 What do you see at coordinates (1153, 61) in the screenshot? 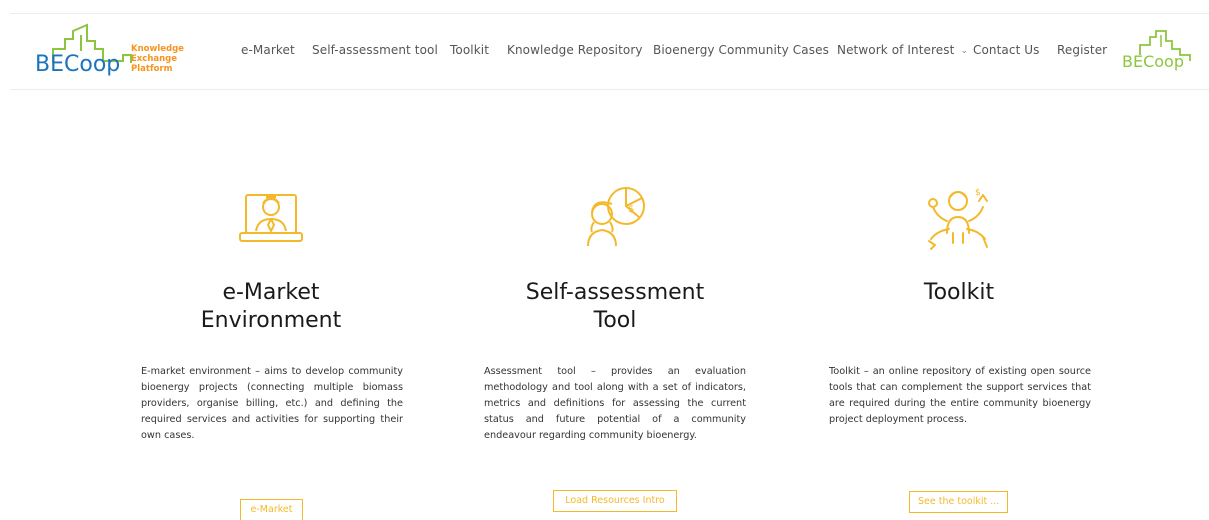
I see `logo-small-text: BECoop` at bounding box center [1153, 61].